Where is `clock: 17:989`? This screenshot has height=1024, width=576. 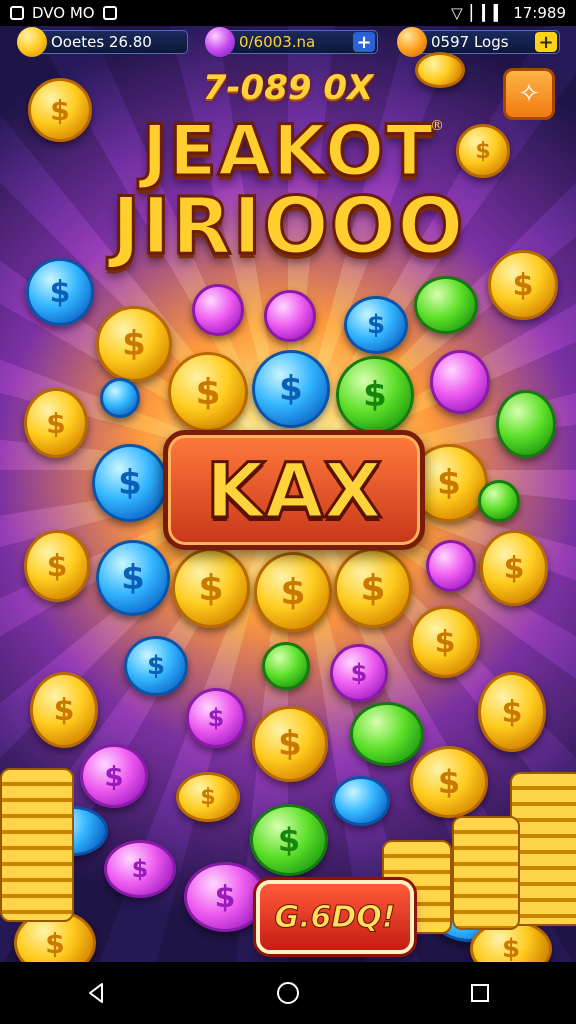
clock: 17:989 is located at coordinates (539, 13).